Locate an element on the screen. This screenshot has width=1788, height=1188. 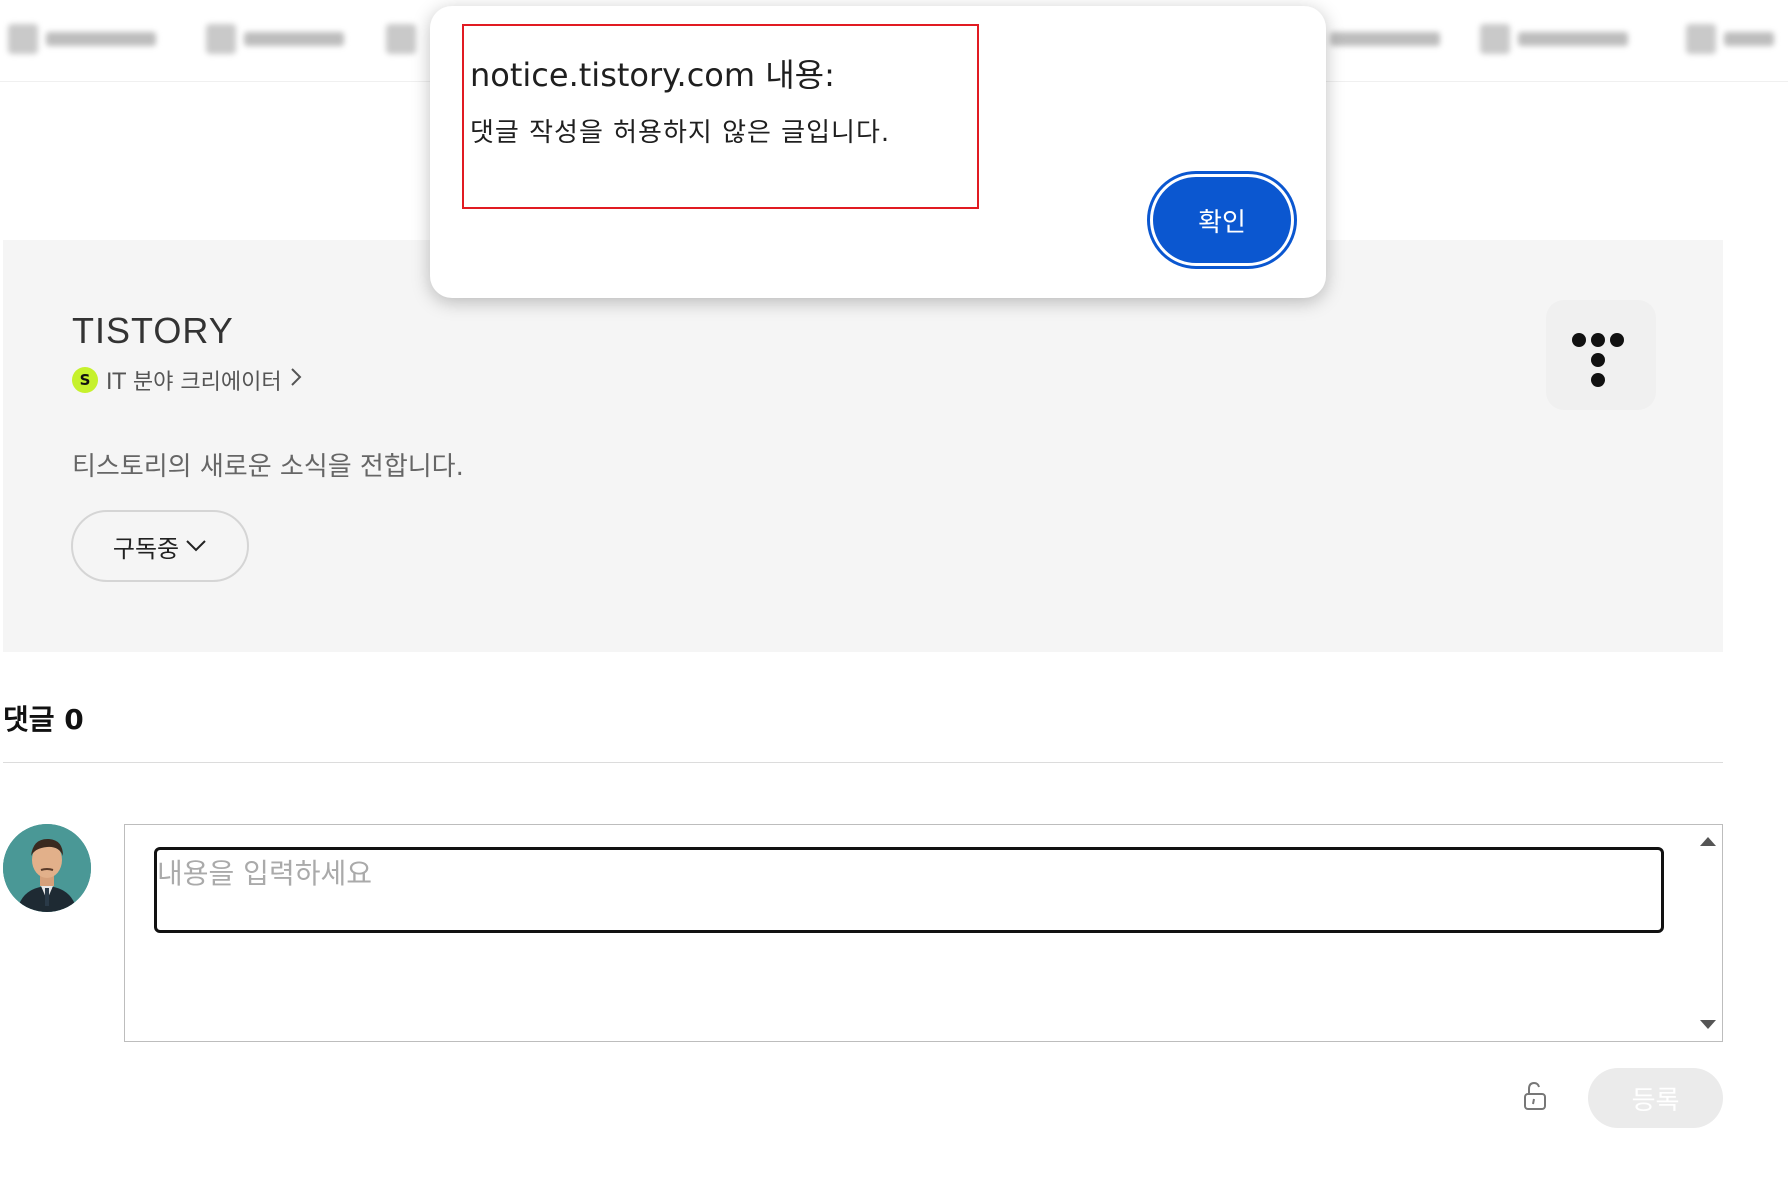
subscribe-label: 구독중 is located at coordinates (146, 548).